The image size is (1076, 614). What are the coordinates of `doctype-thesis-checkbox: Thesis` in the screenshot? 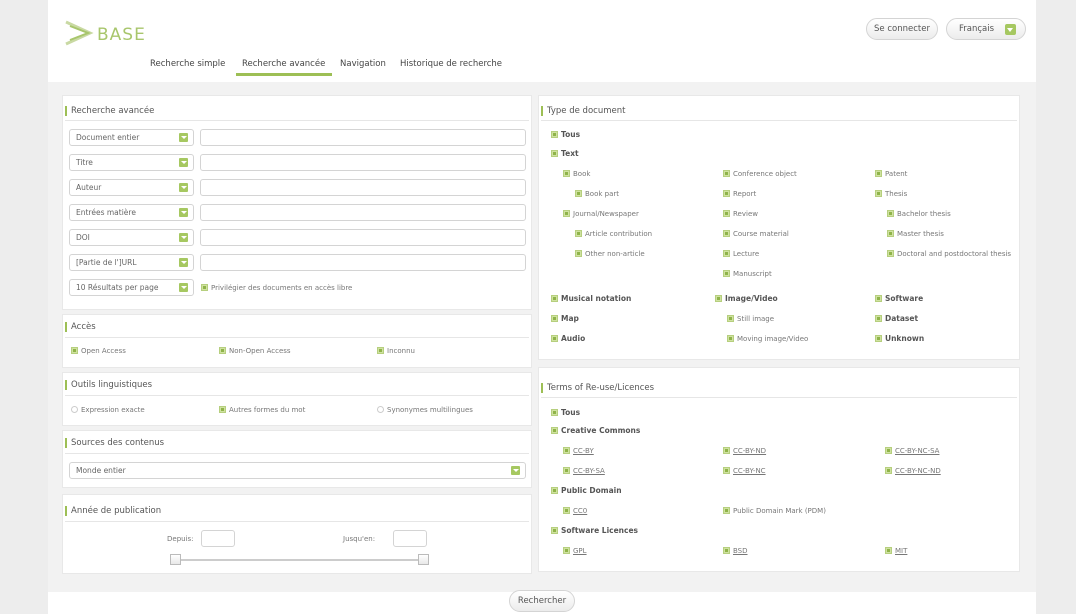 It's located at (891, 194).